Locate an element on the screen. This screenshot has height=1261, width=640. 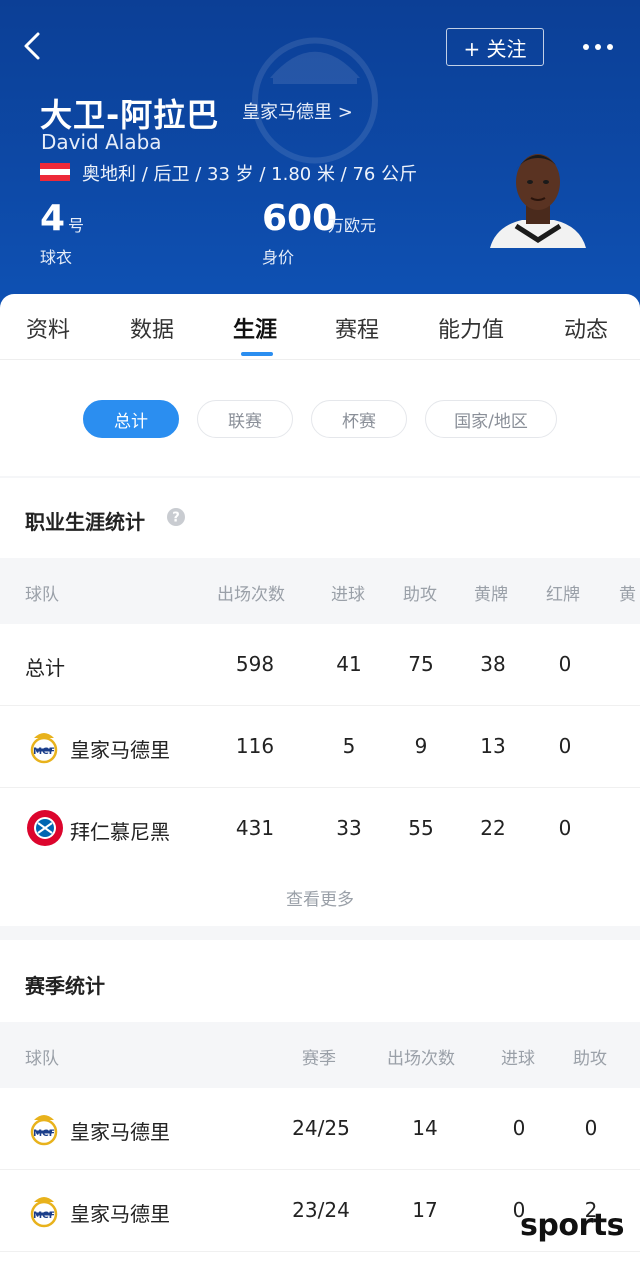
goals-value: 41 is located at coordinates (349, 664).